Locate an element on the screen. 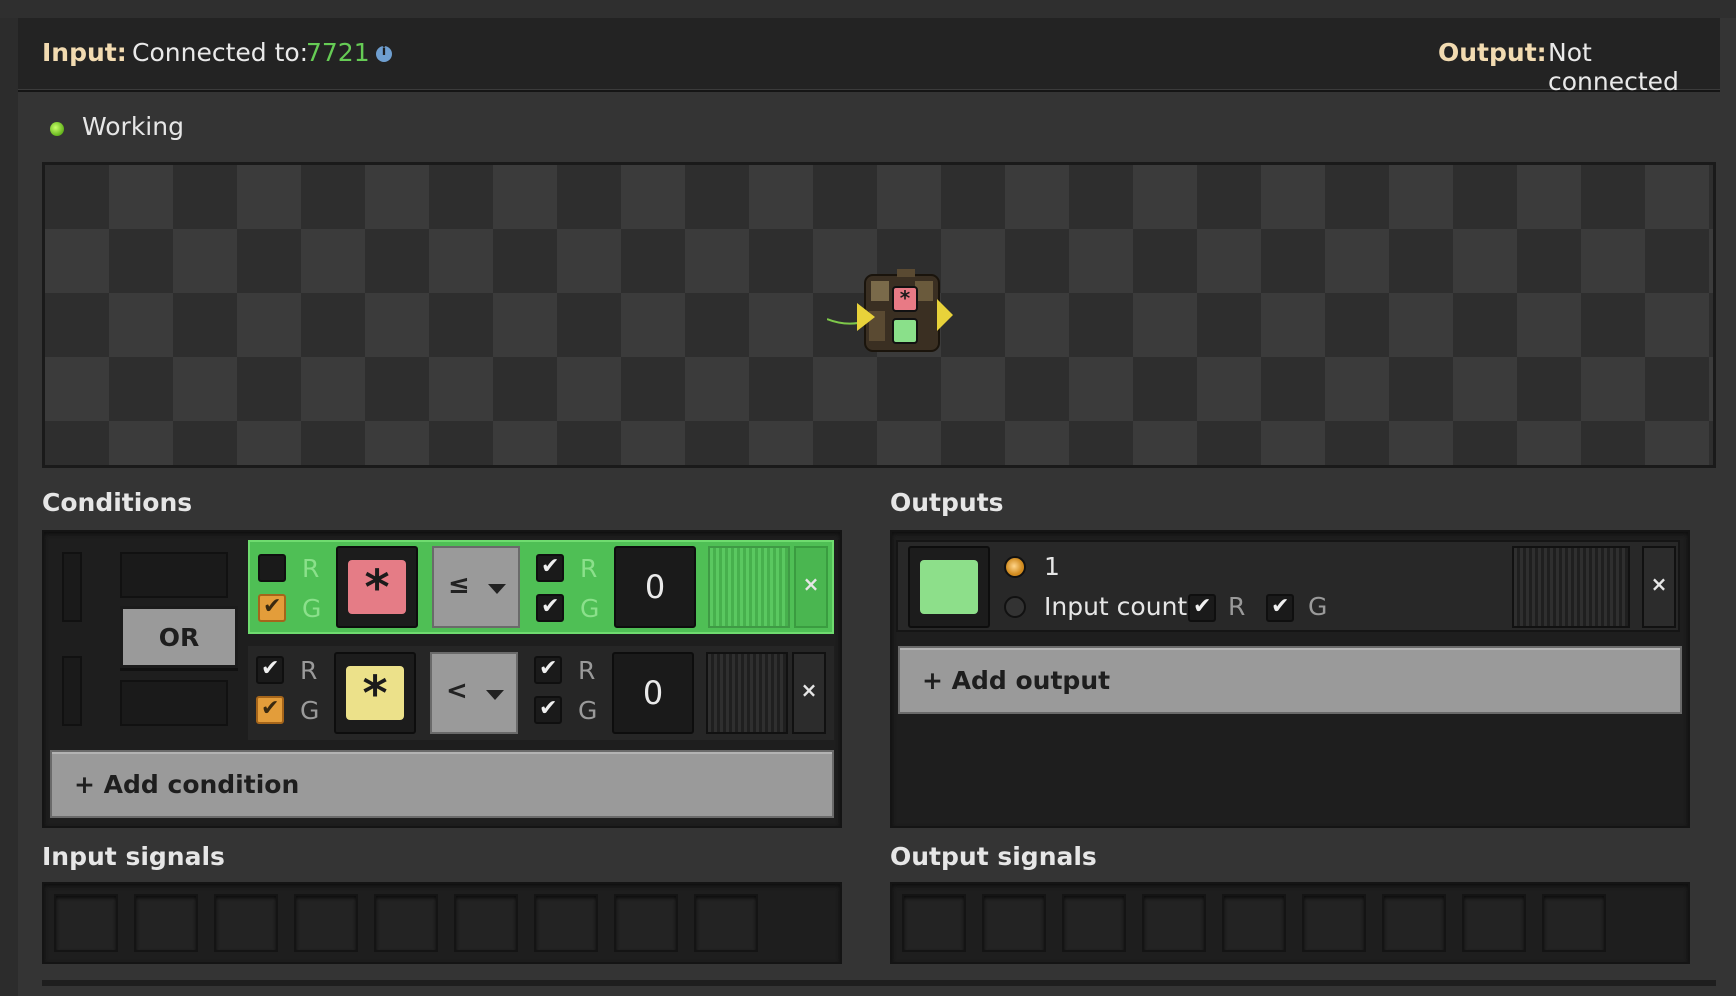  condition-row: R G * ≤ R G 0 × is located at coordinates (541, 587).